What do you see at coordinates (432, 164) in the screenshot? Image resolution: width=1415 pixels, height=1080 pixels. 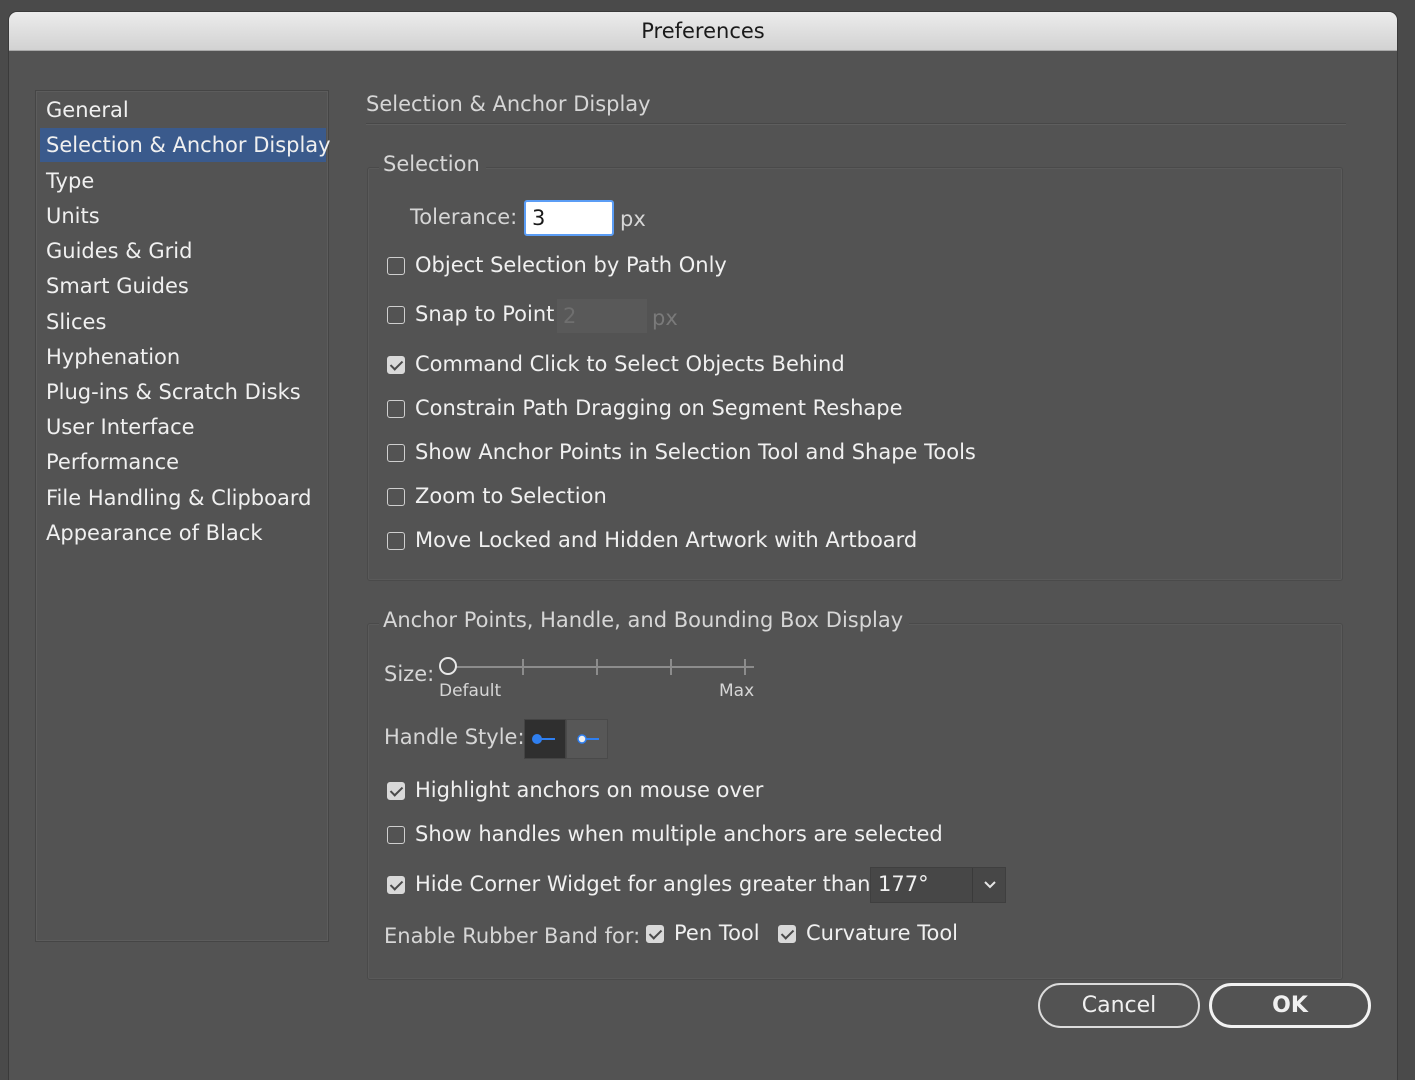 I see `selection-group-title: Selection` at bounding box center [432, 164].